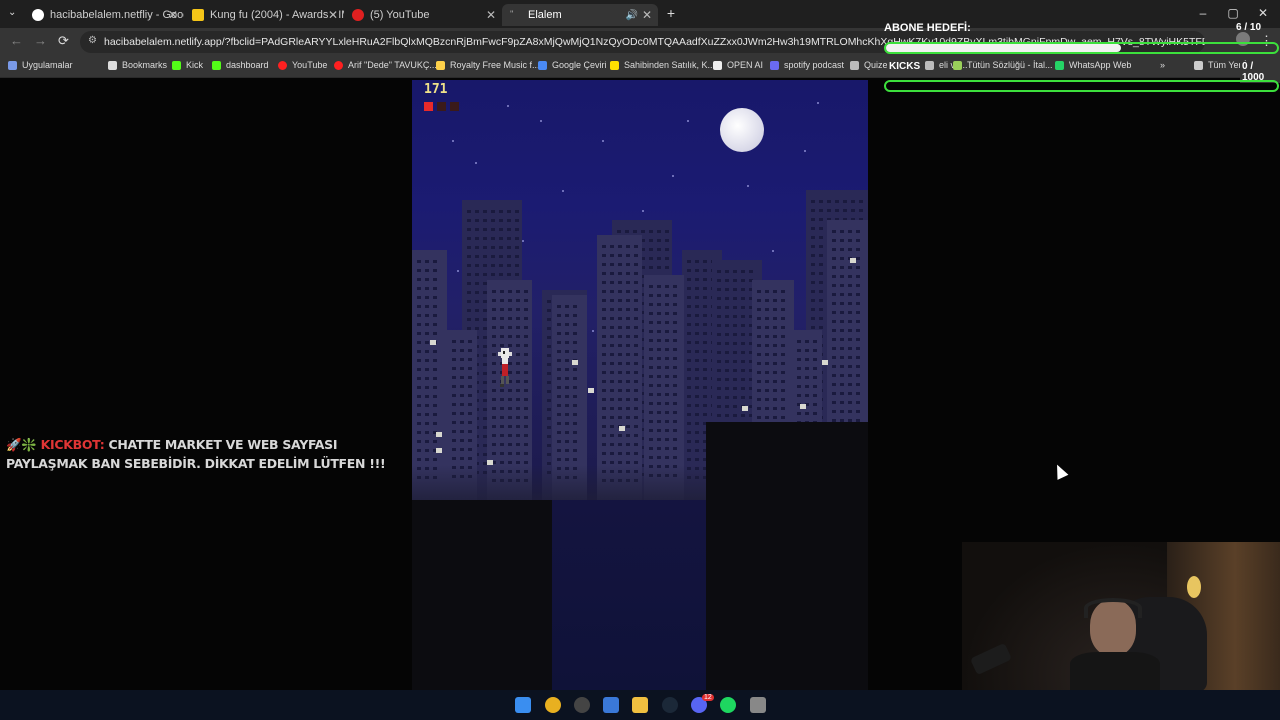 This screenshot has width=1280, height=720. What do you see at coordinates (63, 41) in the screenshot?
I see `reload-icon: ⟳` at bounding box center [63, 41].